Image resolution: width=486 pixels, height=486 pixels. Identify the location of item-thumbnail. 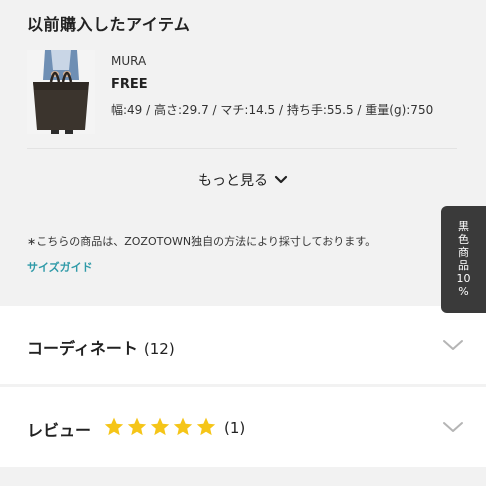
(61, 92).